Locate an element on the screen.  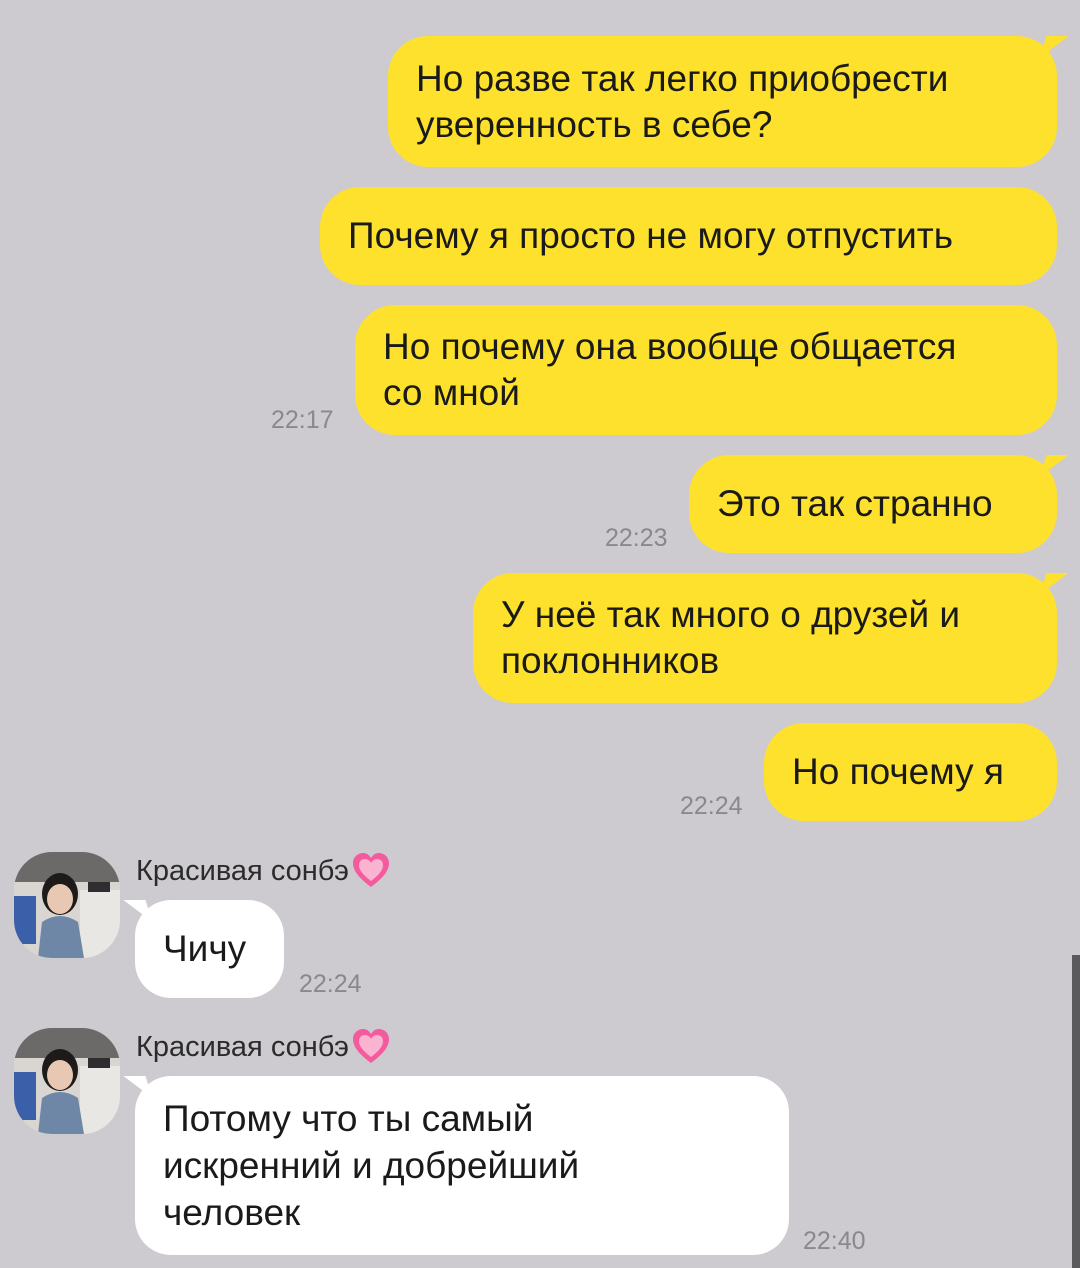
message-timestamp: 22:23 is located at coordinates (636, 538).